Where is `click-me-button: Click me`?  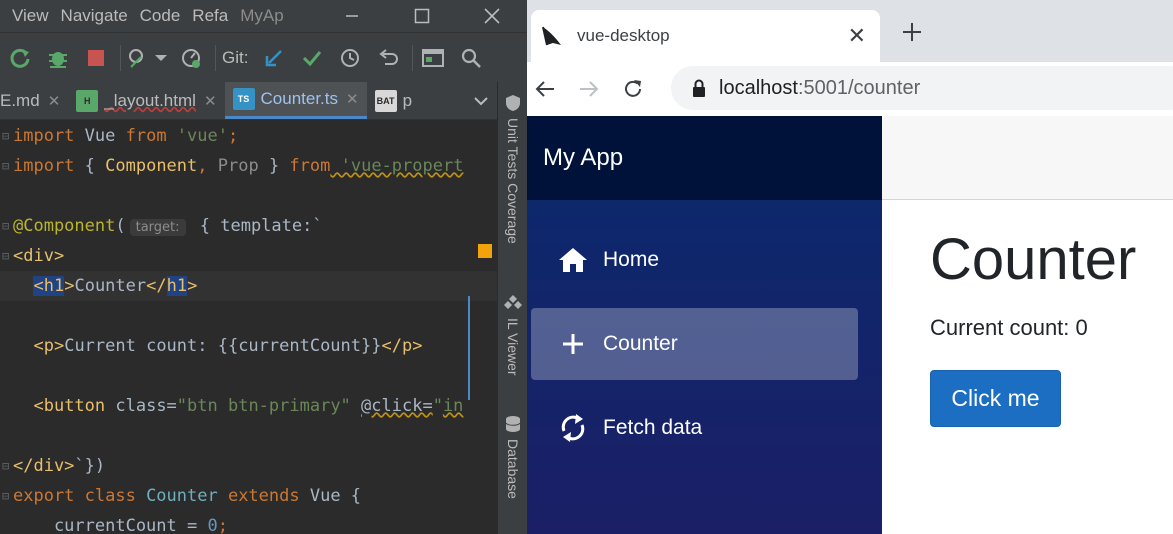
click-me-button: Click me is located at coordinates (995, 398).